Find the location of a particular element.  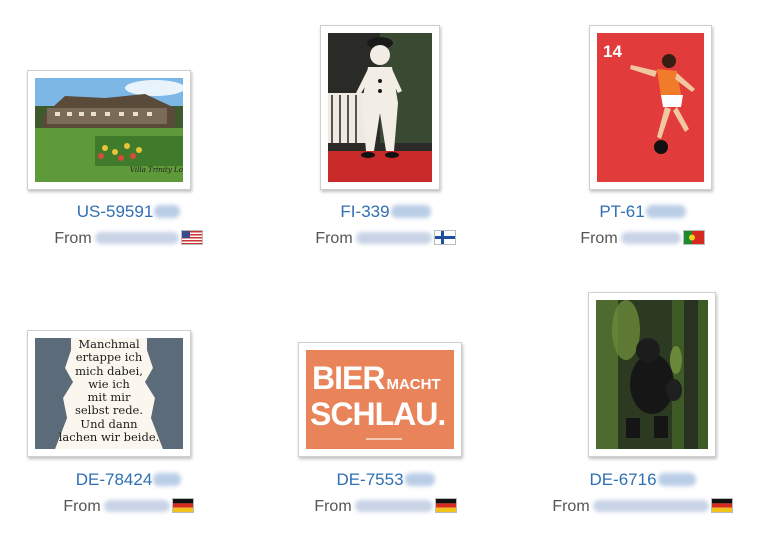

postcard-thumbnail: BIER MACHT SCHLAU. is located at coordinates (380, 399).